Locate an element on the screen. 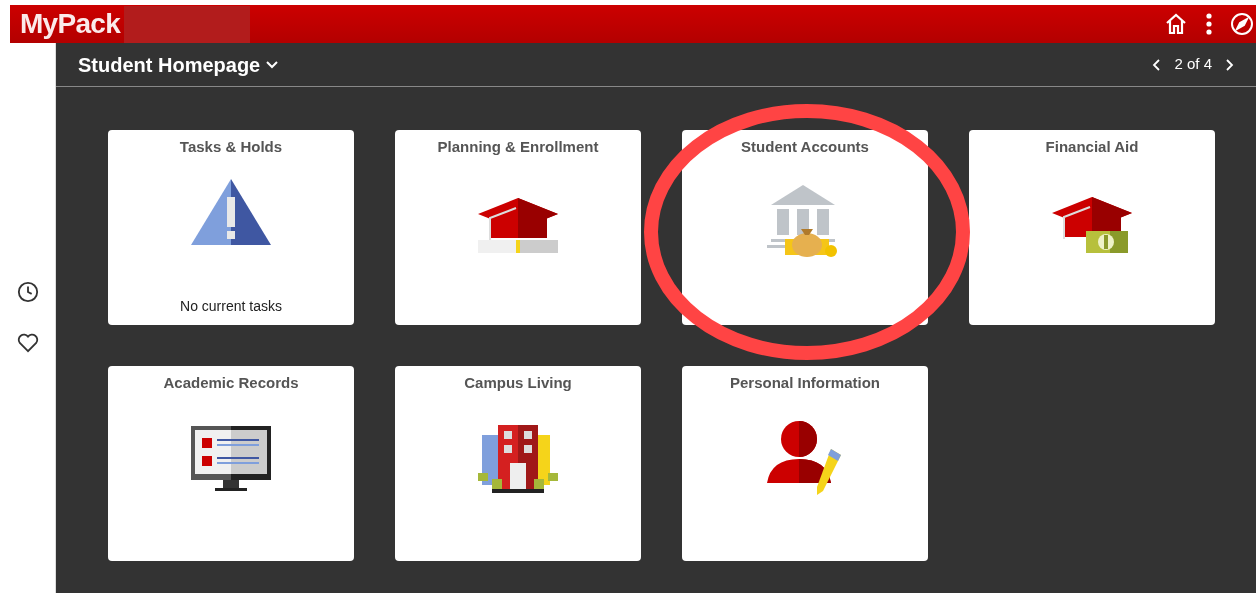  tile: Personal Information is located at coordinates (805, 463).